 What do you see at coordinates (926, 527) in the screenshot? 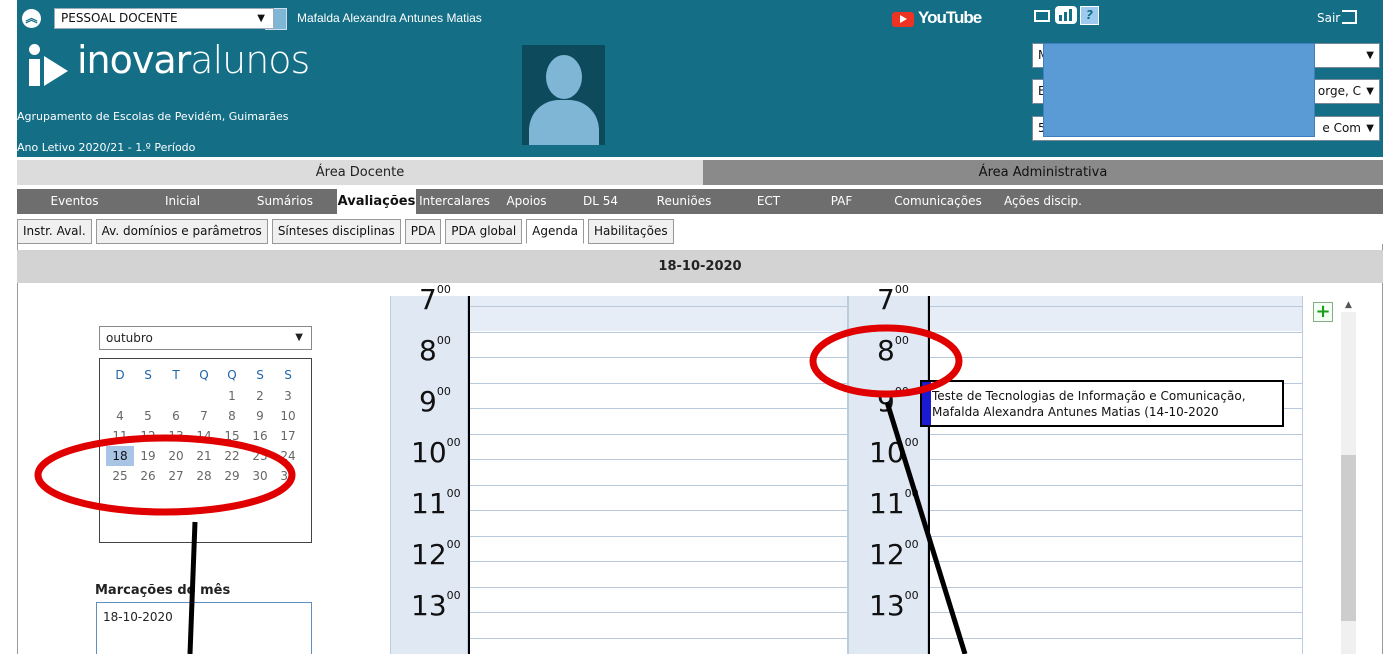
I see `annotation-line-right` at bounding box center [926, 527].